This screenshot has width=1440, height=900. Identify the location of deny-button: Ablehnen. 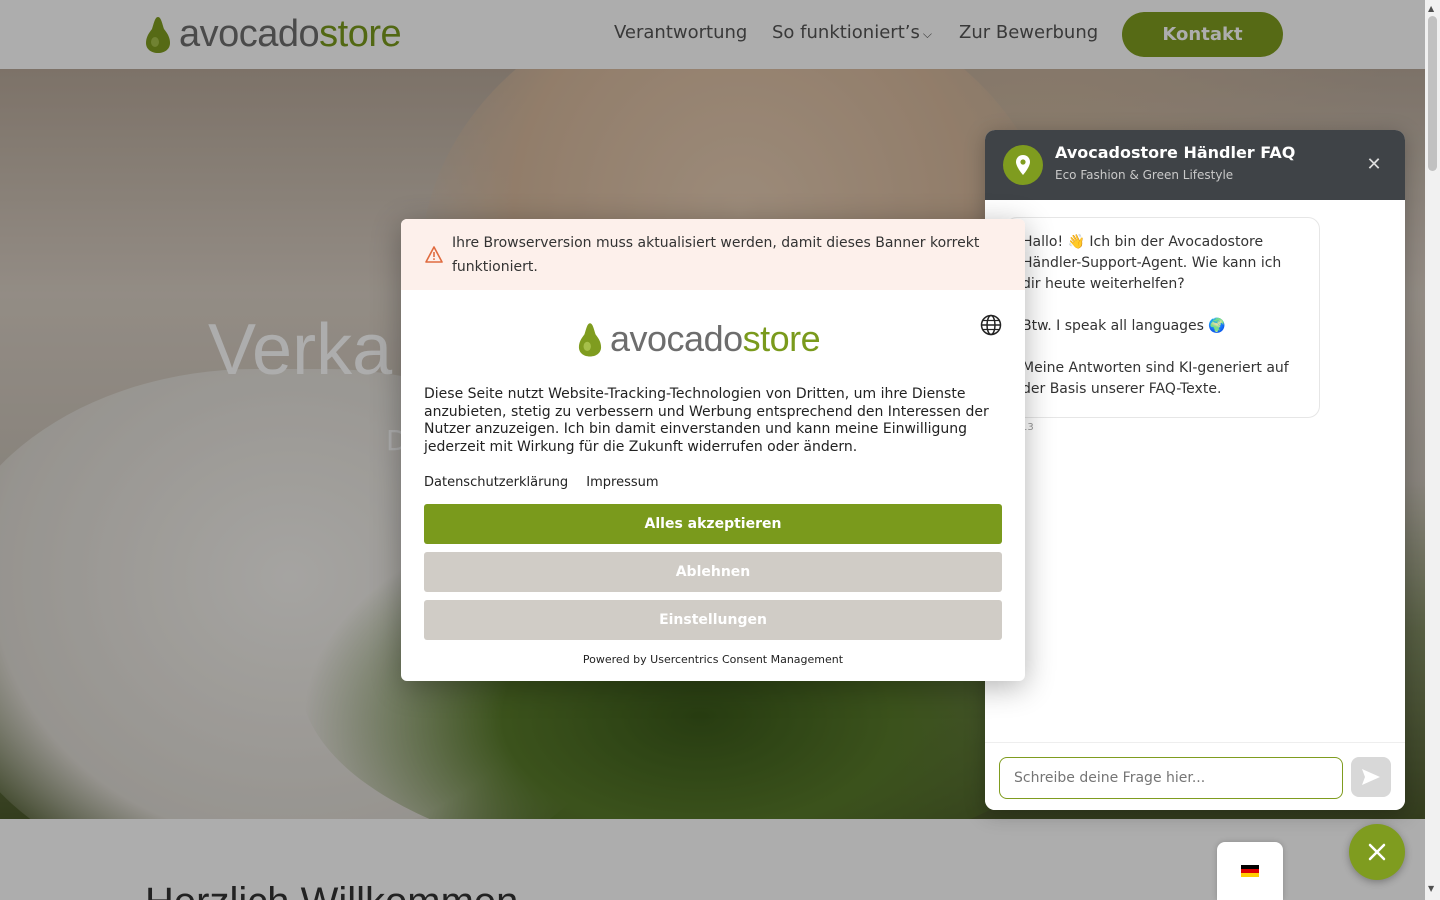
(713, 572).